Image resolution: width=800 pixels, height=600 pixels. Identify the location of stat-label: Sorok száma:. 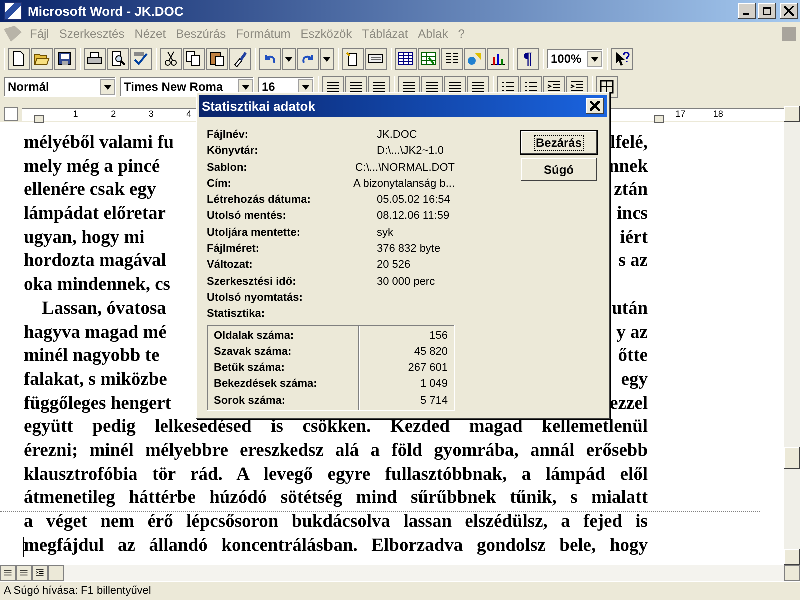
(250, 401).